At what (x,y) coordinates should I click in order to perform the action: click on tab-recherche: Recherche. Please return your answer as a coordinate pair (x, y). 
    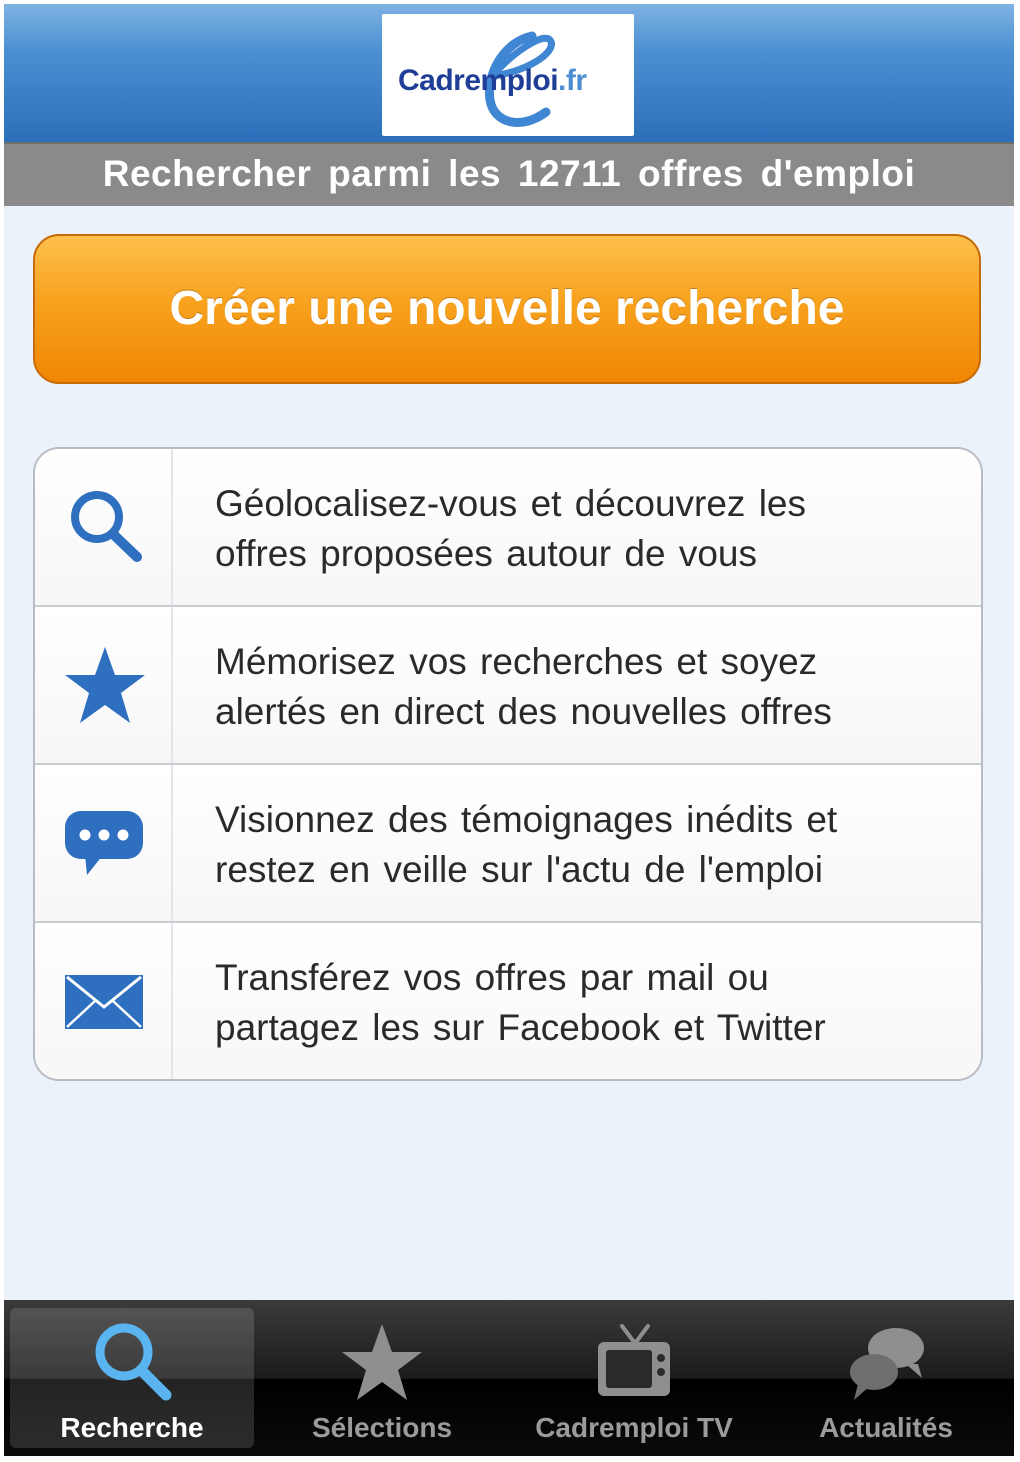
    Looking at the image, I should click on (132, 1378).